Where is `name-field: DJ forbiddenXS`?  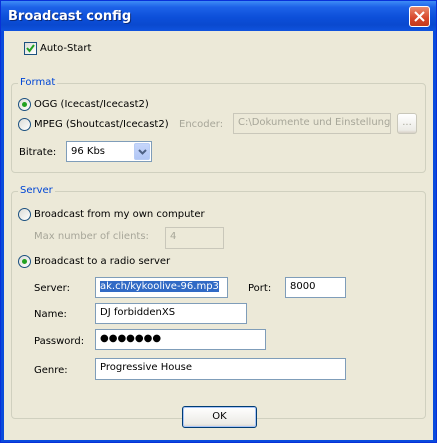 name-field: DJ forbiddenXS is located at coordinates (171, 313).